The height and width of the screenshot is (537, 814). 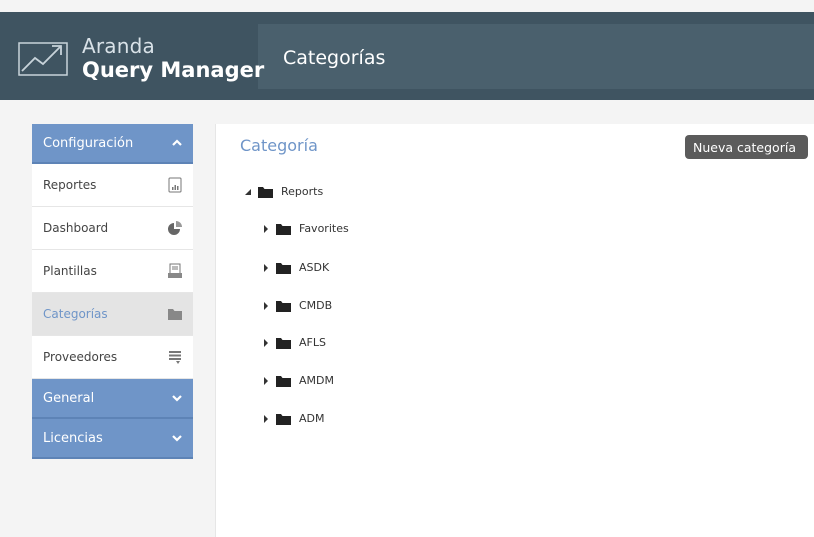 What do you see at coordinates (407, 6) in the screenshot?
I see `top-strip` at bounding box center [407, 6].